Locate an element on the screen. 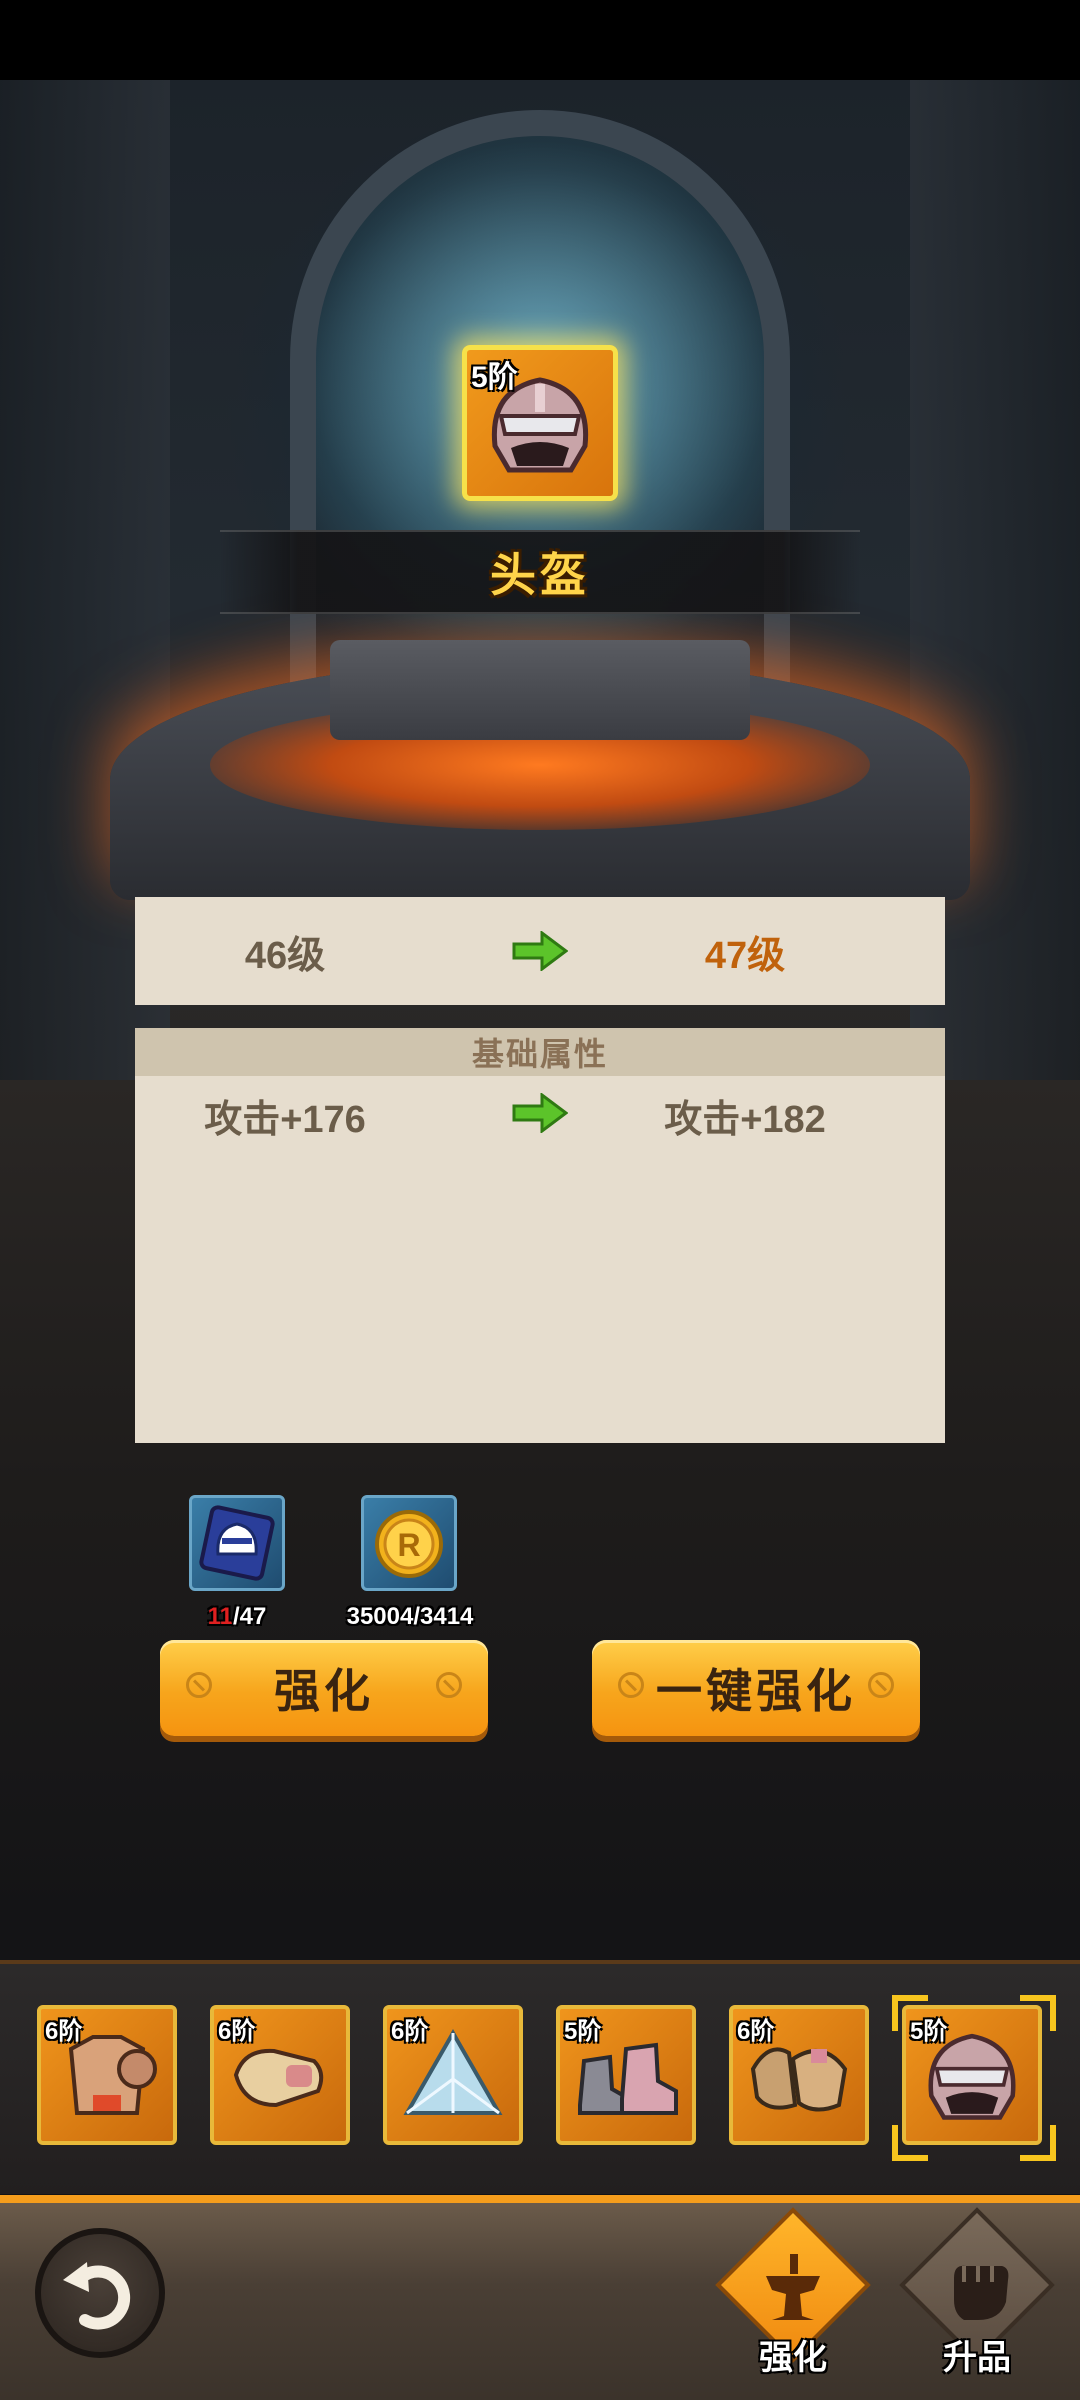 The width and height of the screenshot is (1080, 2400). coin-count: 35004/3414 is located at coordinates (410, 1616).